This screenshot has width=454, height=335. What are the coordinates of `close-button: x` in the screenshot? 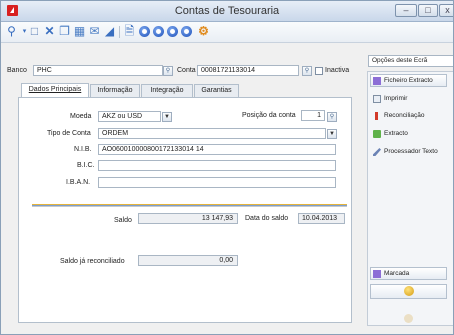 It's located at (446, 10).